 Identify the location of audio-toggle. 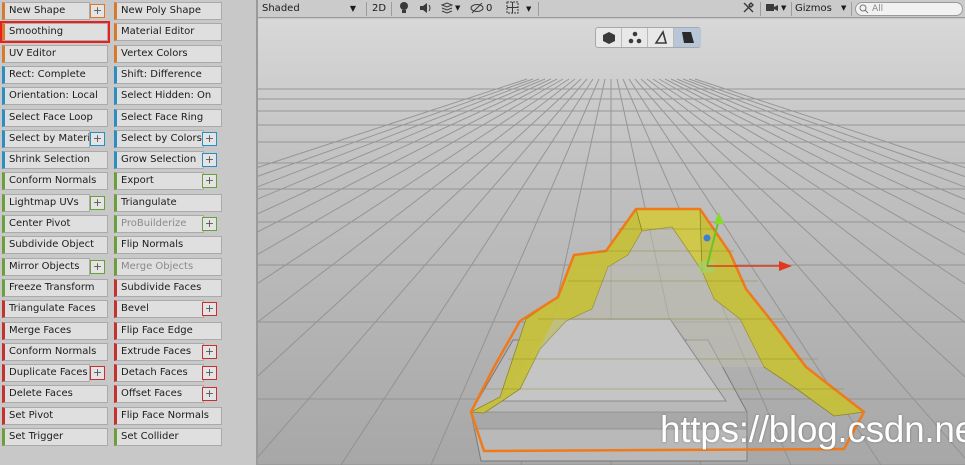
(426, 9).